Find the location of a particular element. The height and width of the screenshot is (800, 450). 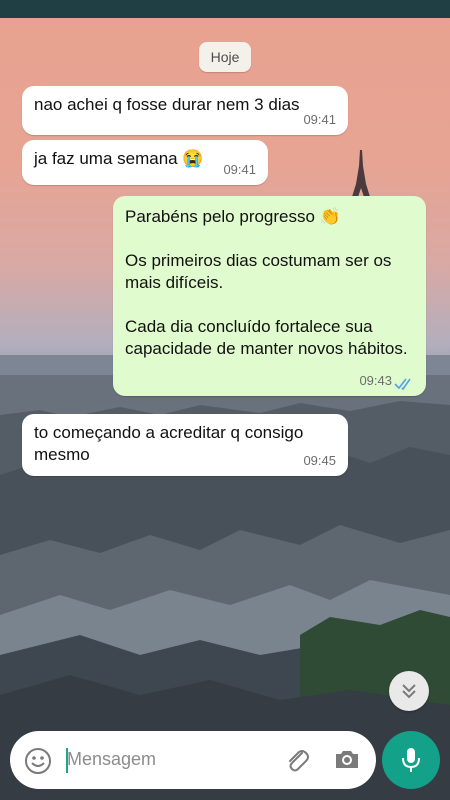

message-text: nao achei q fosse durar nem 3 dias is located at coordinates (167, 104).